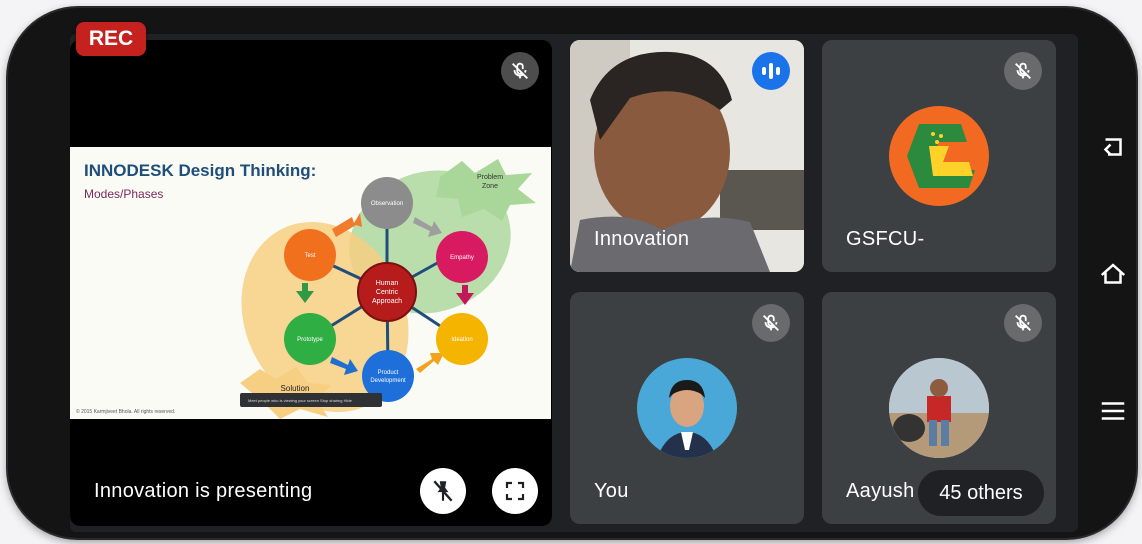 The image size is (1142, 544). I want to click on presenting-label: Innovation is presenting, so click(203, 491).